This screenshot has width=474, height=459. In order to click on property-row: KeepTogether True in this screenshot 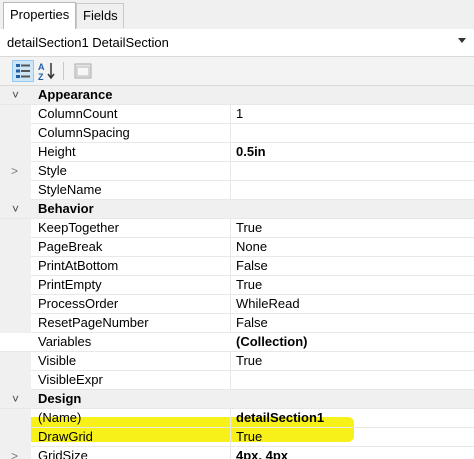, I will do `click(237, 228)`.